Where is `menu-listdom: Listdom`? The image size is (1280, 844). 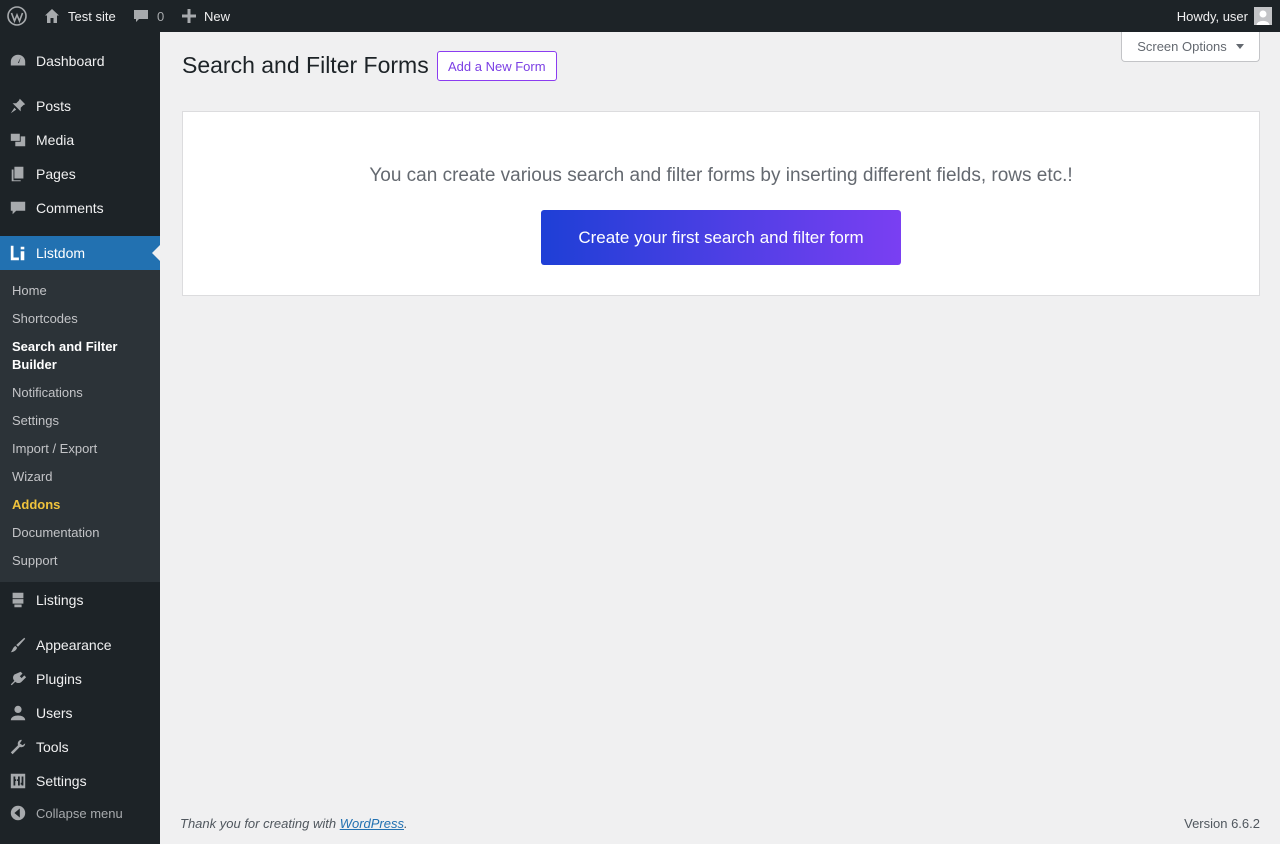
menu-listdom: Listdom is located at coordinates (80, 253).